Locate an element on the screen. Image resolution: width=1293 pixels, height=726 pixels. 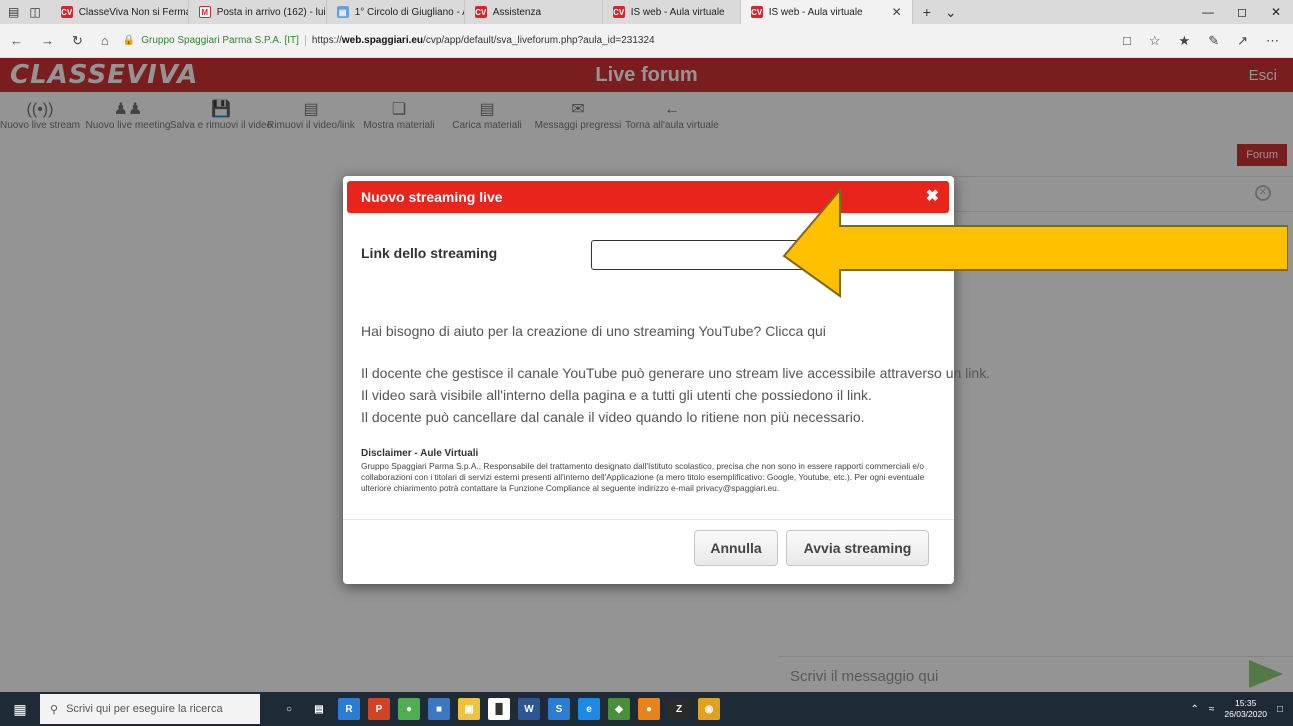
taskbar-apps: ○ ▤ R P ● ■ ▣ █ W S e ◆ ● Z ◉ is located at coordinates (490, 709).